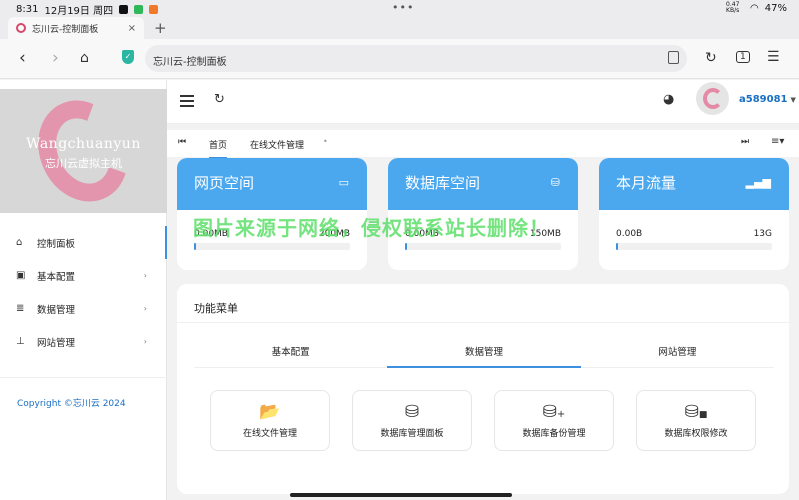  Describe the element at coordinates (160, 28) in the screenshot. I see `new-tab-button: +` at that location.